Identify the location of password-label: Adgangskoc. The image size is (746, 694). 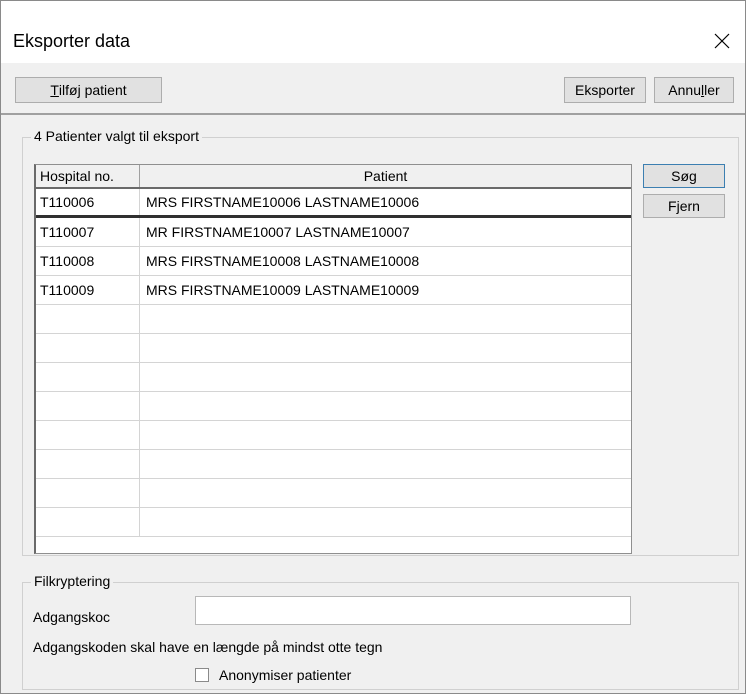
(72, 617).